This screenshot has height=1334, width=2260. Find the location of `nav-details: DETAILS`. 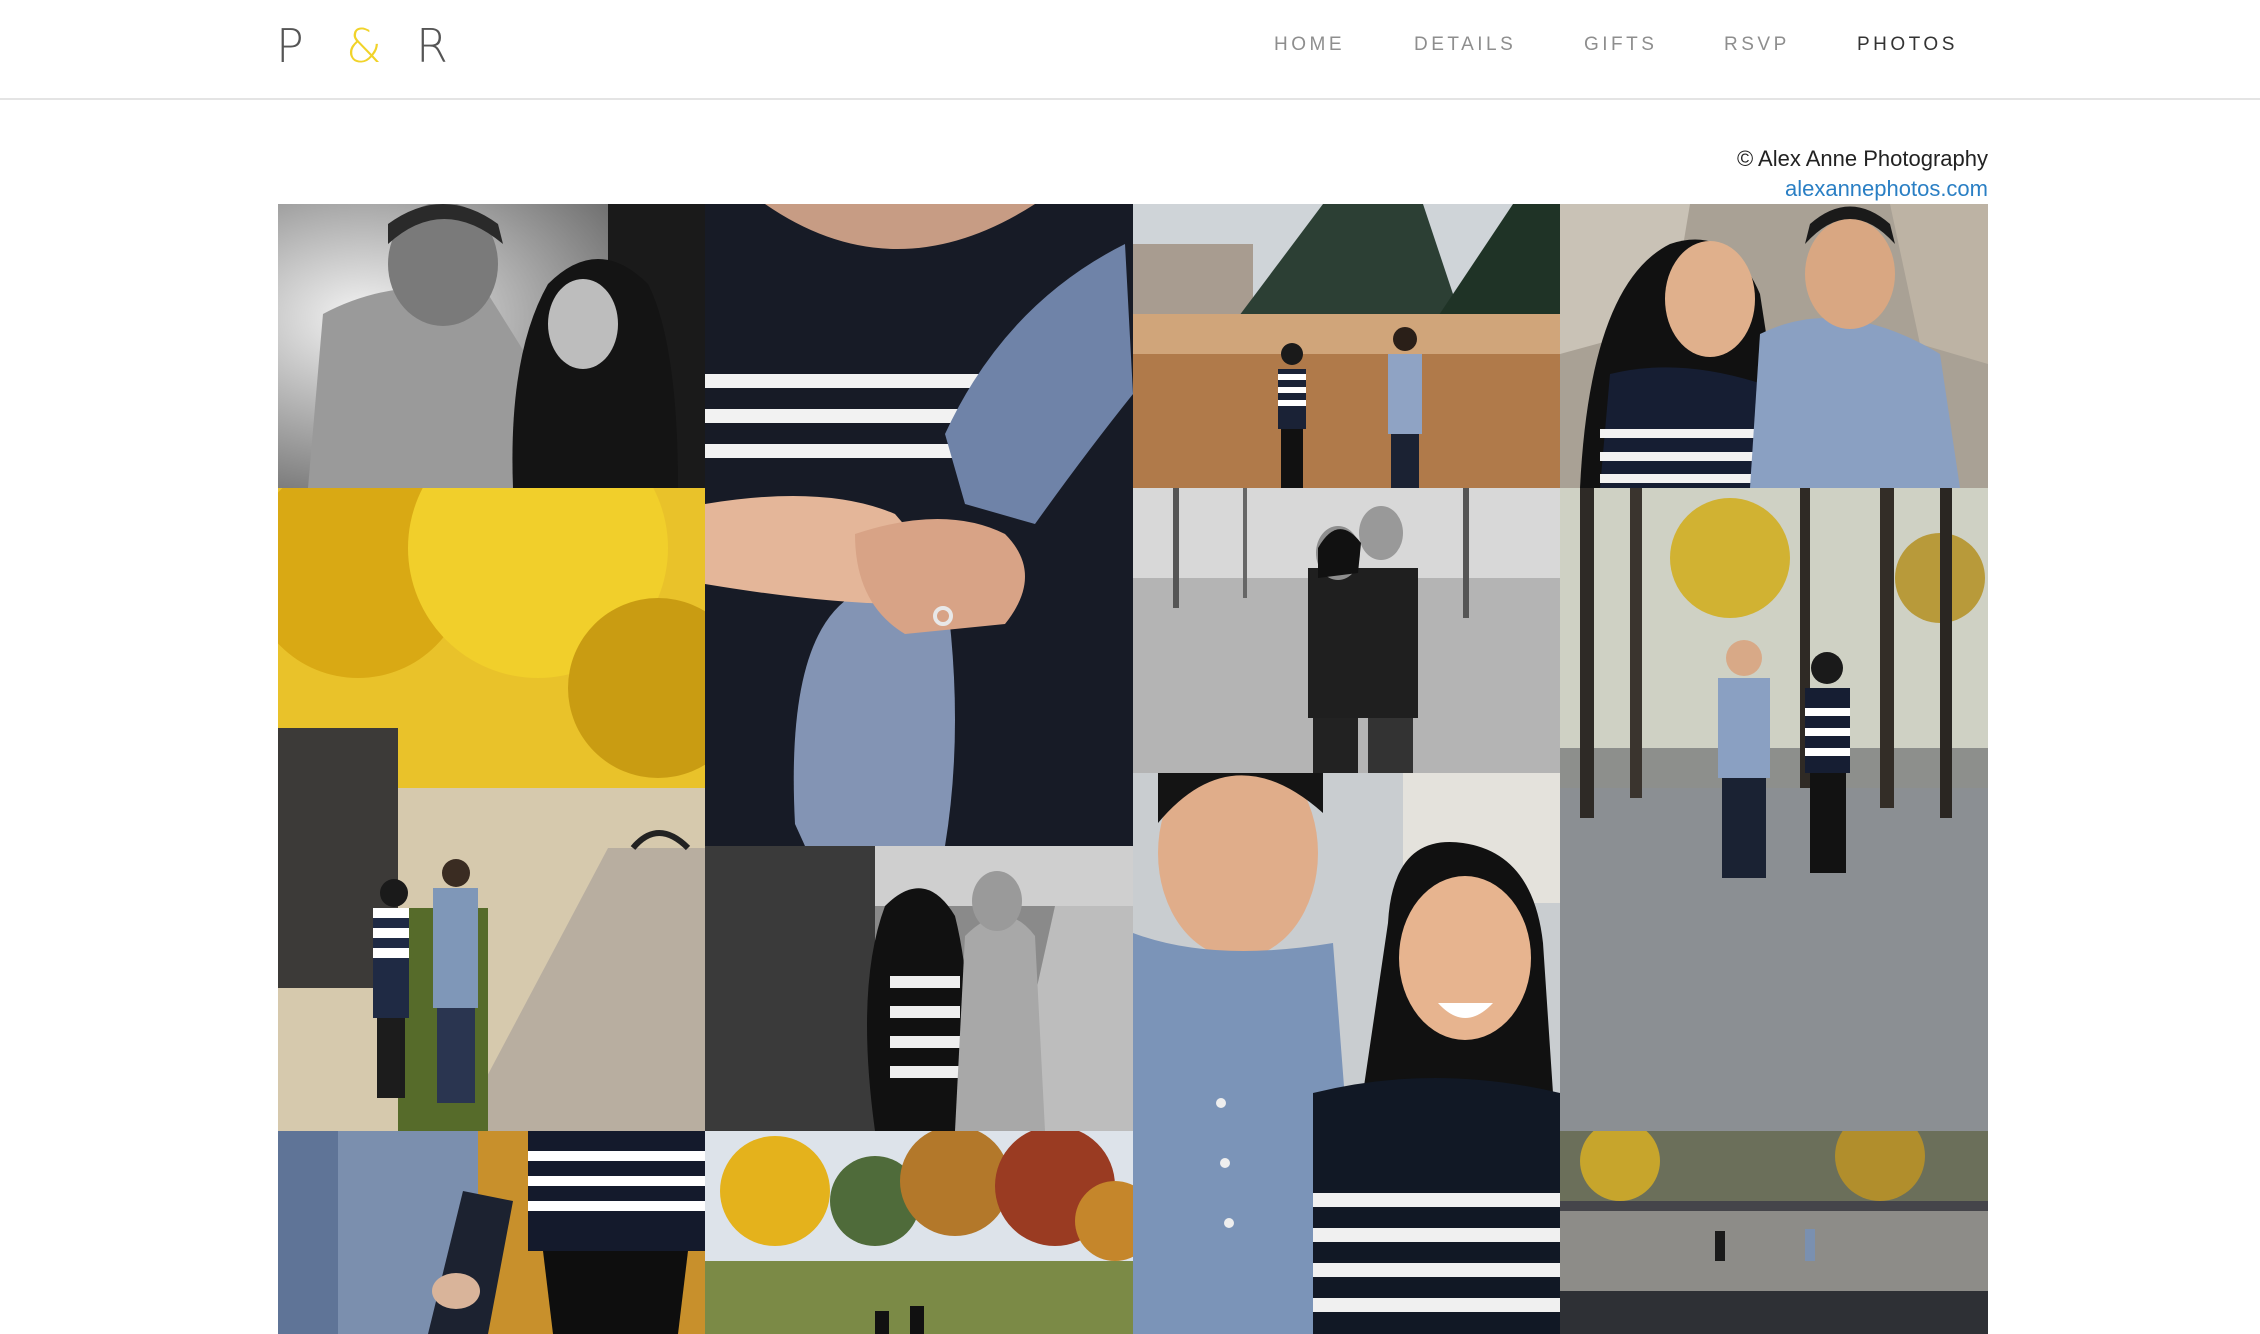

nav-details: DETAILS is located at coordinates (1465, 45).